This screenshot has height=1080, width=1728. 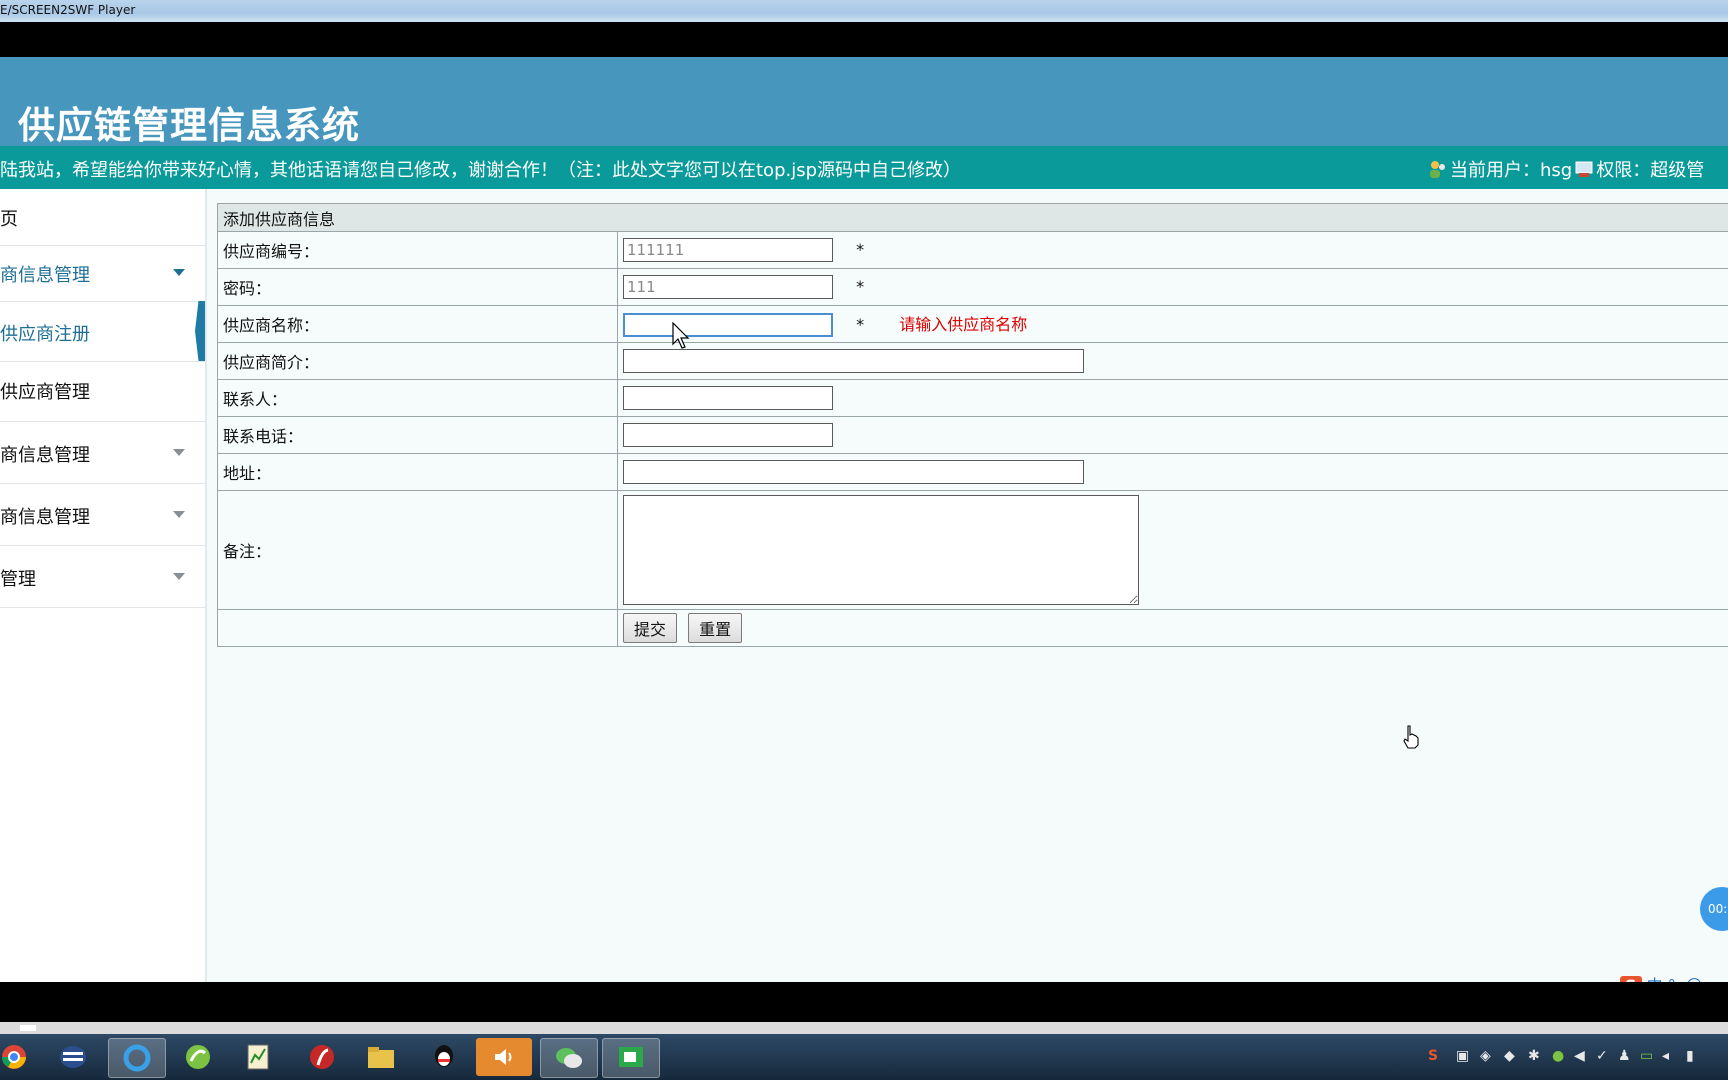 I want to click on screen-recorder-icon, so click(x=631, y=1058).